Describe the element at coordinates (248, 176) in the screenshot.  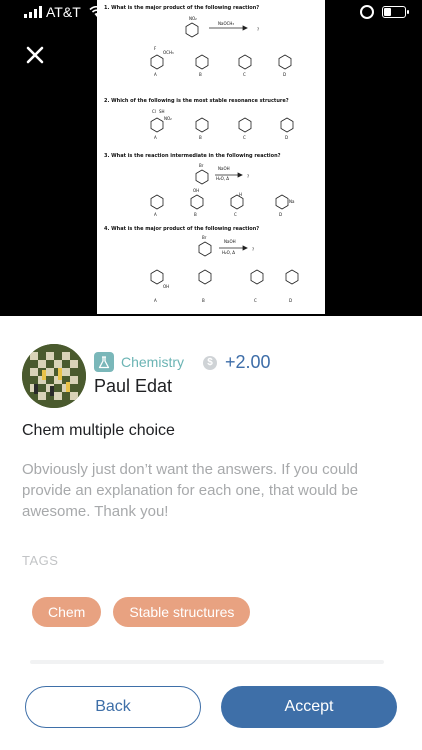
I see `q3-product-unknown: ?` at that location.